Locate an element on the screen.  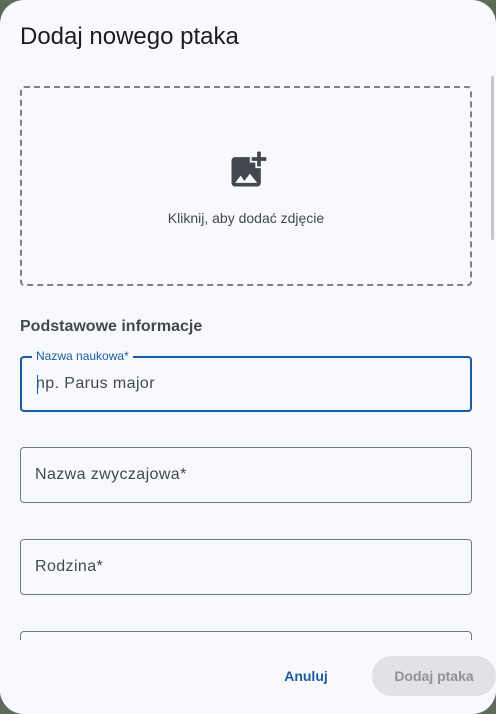
cancel-button: Anuluj is located at coordinates (306, 676).